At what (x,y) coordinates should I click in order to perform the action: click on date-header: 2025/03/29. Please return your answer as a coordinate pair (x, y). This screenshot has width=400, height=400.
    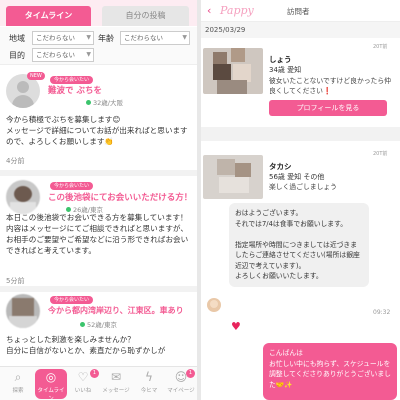
    Looking at the image, I should click on (300, 30).